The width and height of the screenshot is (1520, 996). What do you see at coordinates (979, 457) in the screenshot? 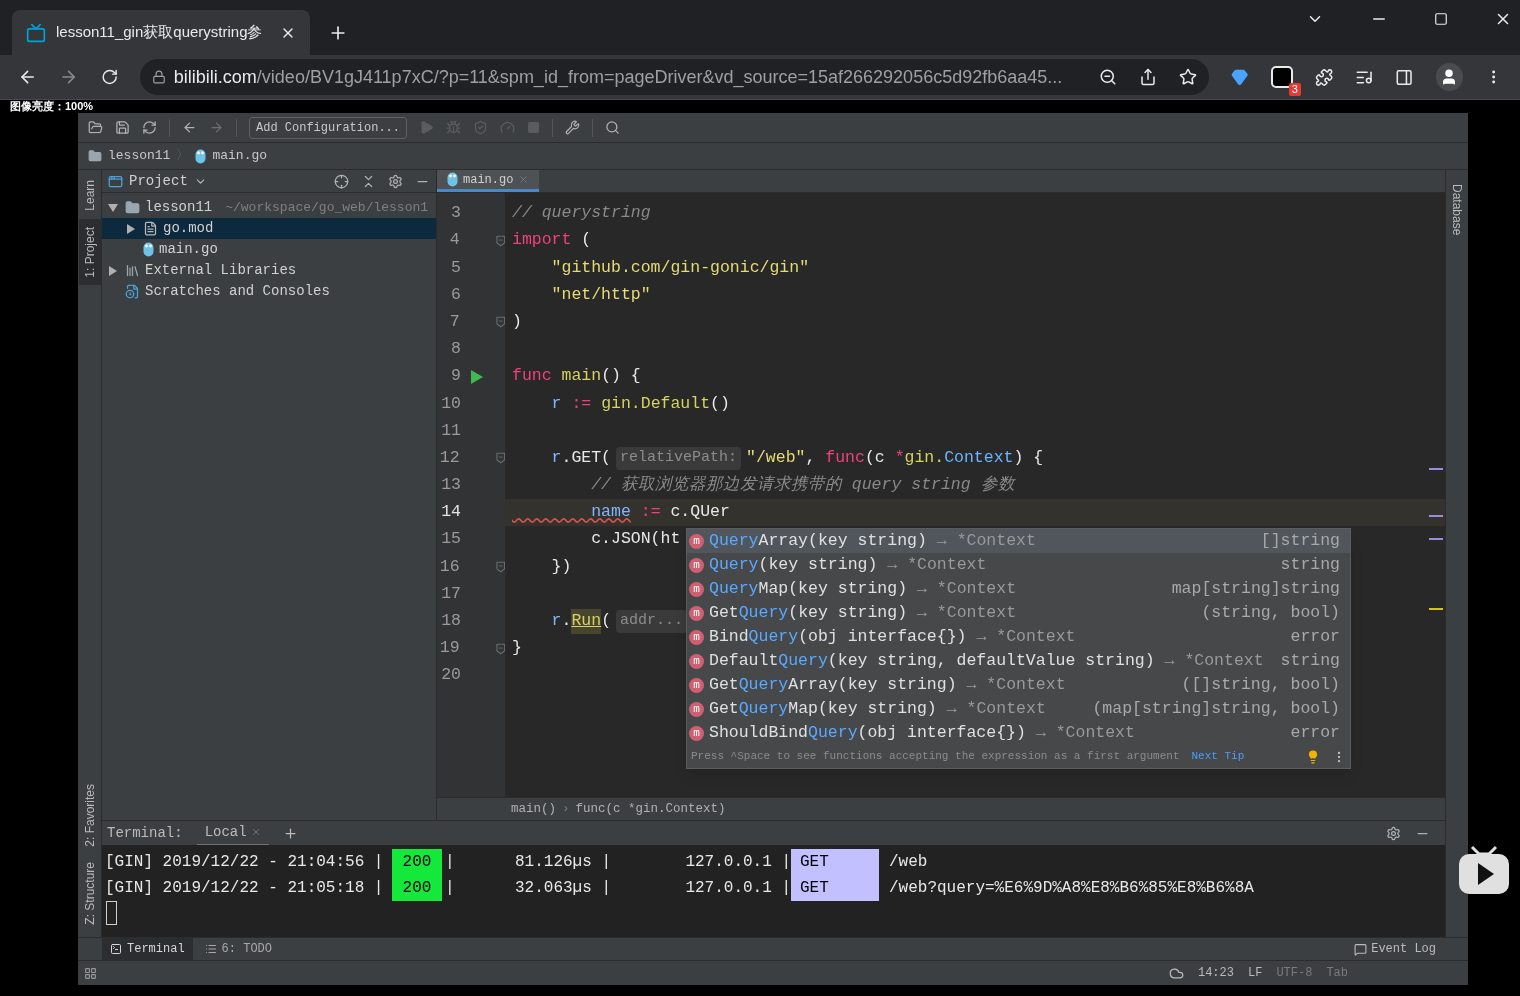
I see `code-text: Context` at bounding box center [979, 457].